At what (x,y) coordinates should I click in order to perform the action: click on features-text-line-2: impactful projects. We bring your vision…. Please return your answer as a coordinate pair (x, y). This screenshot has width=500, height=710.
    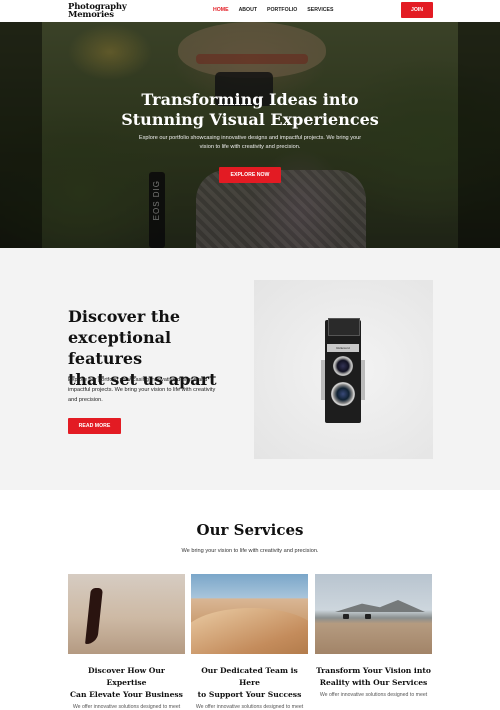
    Looking at the image, I should click on (142, 390).